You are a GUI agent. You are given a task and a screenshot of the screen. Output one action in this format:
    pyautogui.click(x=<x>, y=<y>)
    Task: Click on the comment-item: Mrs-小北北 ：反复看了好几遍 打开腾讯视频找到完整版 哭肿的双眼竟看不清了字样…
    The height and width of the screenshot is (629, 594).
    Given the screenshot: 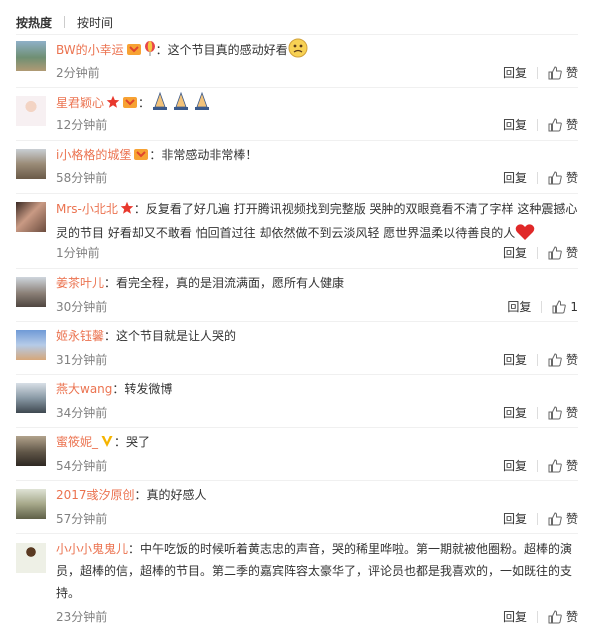 What is the action you would take?
    pyautogui.click(x=297, y=229)
    